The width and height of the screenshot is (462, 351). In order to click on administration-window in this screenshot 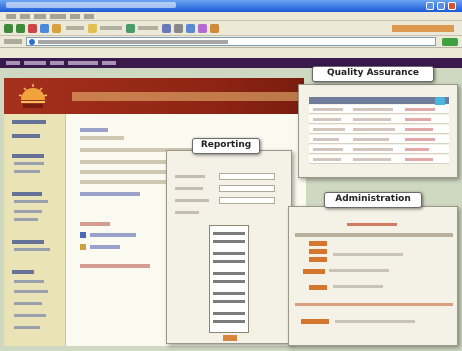, I will do `click(373, 276)`.